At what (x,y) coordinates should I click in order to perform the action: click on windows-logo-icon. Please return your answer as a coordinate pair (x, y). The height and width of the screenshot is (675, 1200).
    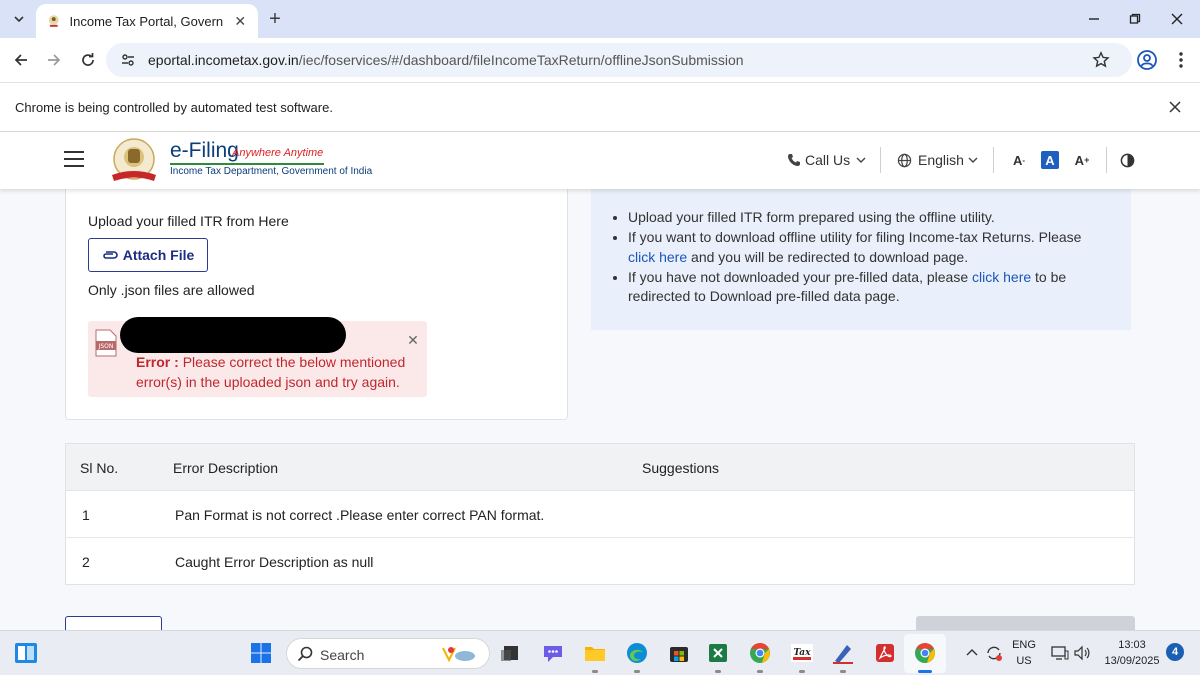
    Looking at the image, I should click on (261, 653).